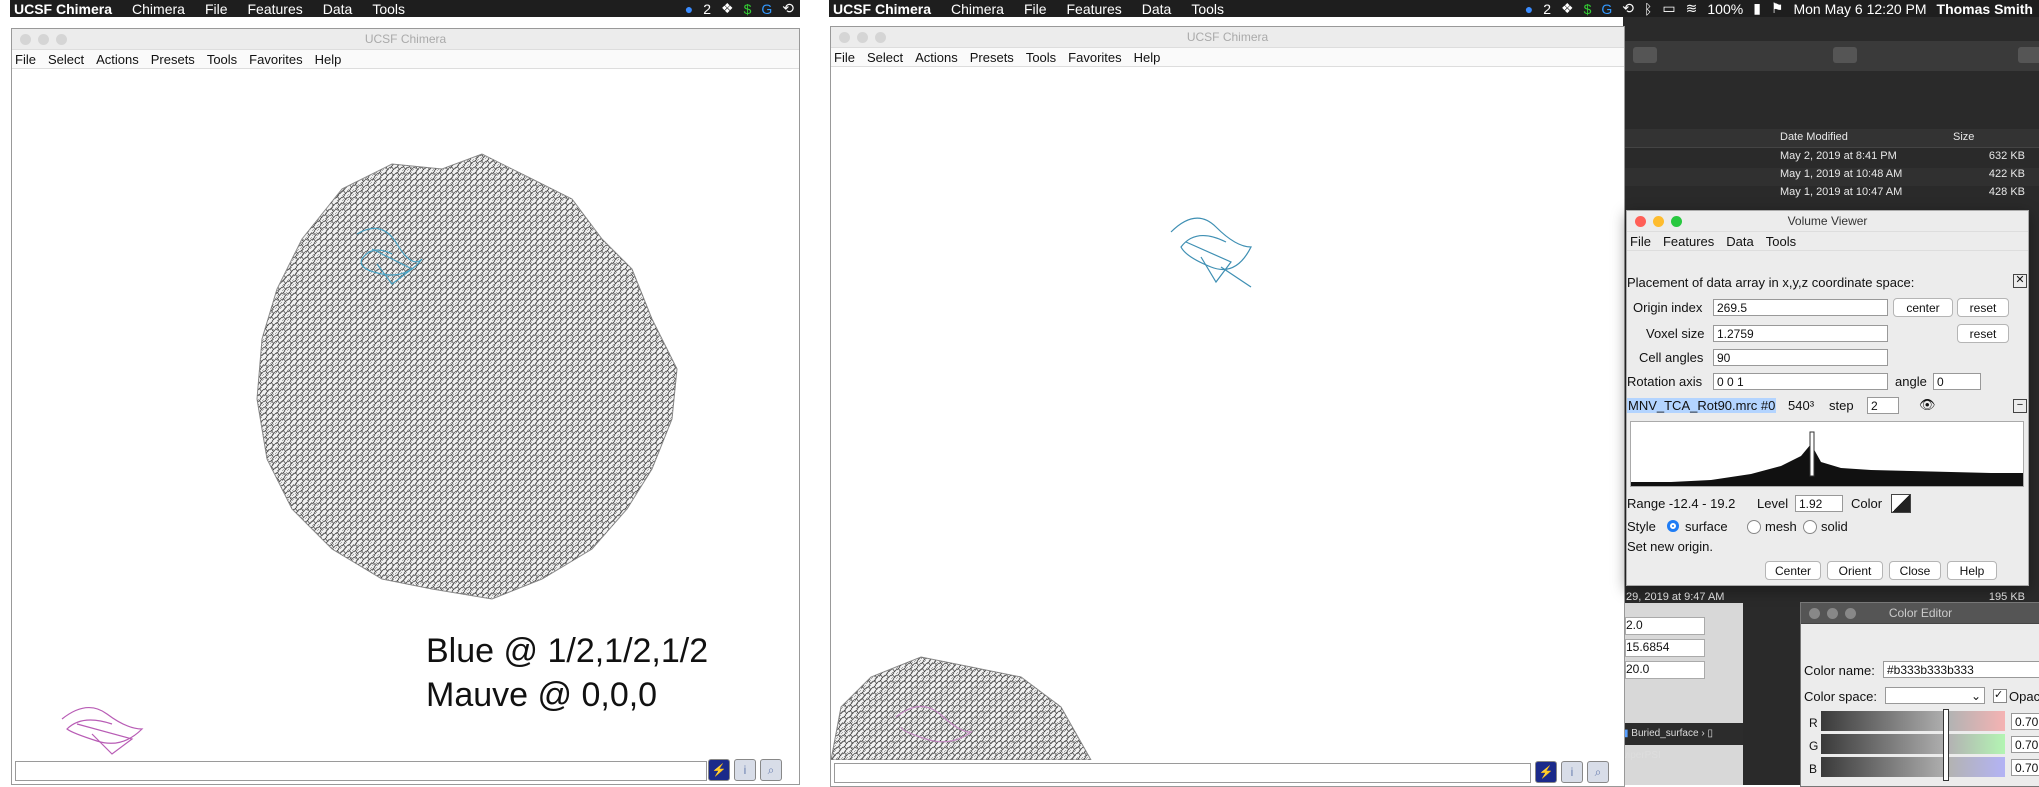 The height and width of the screenshot is (787, 2039). I want to click on angle-input: 0, so click(1957, 381).